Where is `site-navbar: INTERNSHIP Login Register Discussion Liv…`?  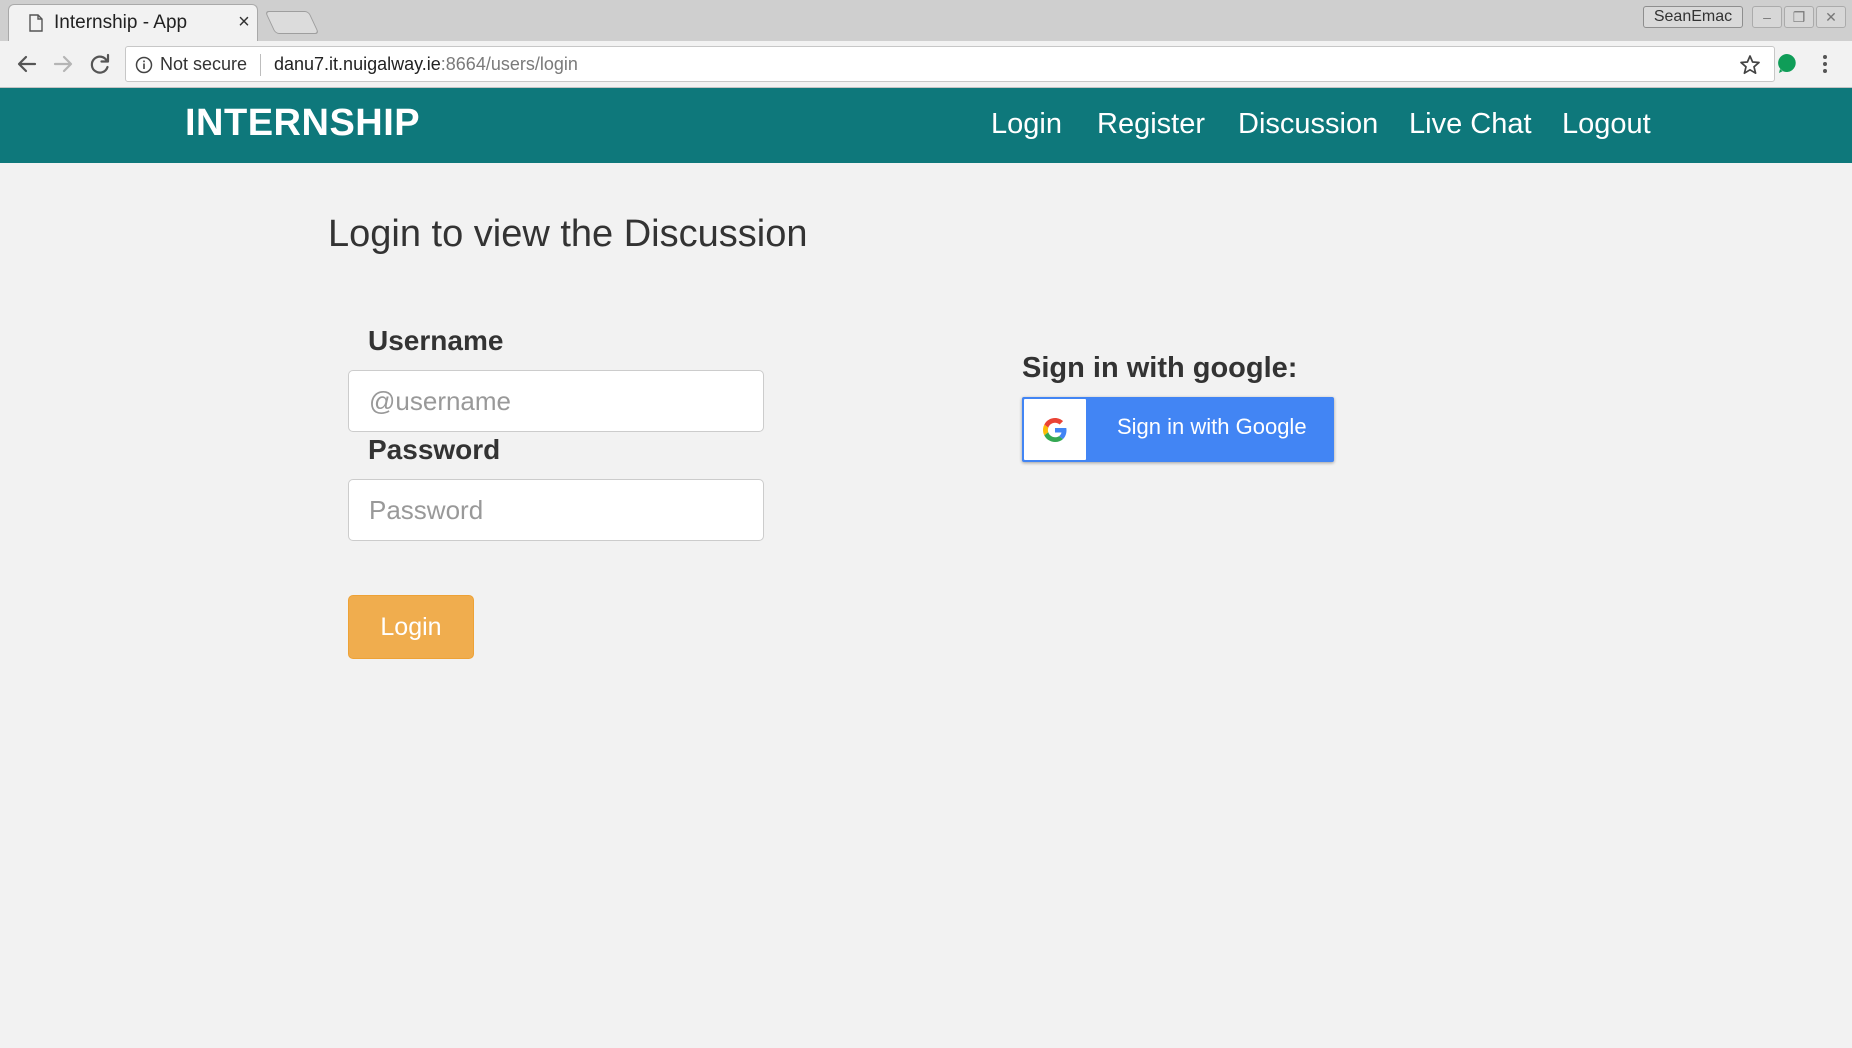
site-navbar: INTERNSHIP Login Register Discussion Liv… is located at coordinates (926, 125).